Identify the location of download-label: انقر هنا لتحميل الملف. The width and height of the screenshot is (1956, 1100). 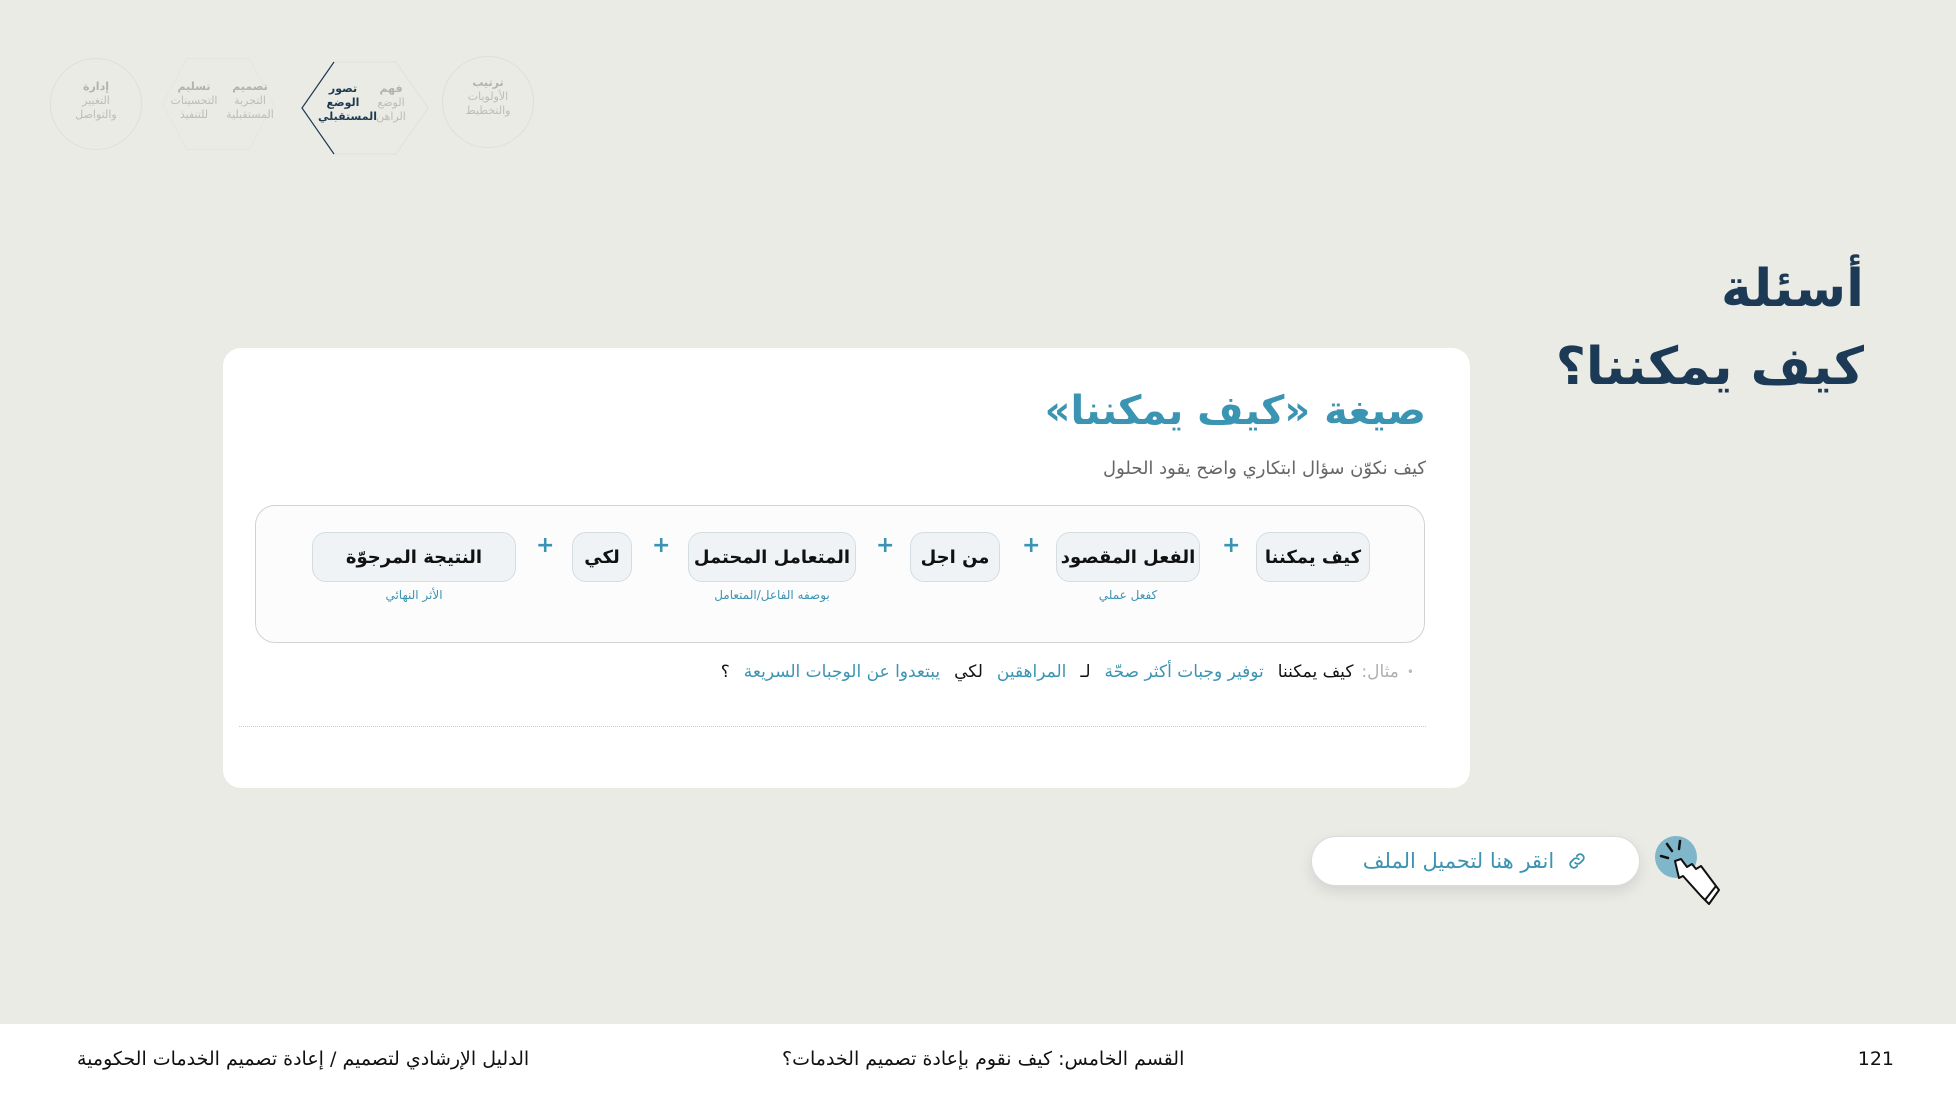
(1458, 861).